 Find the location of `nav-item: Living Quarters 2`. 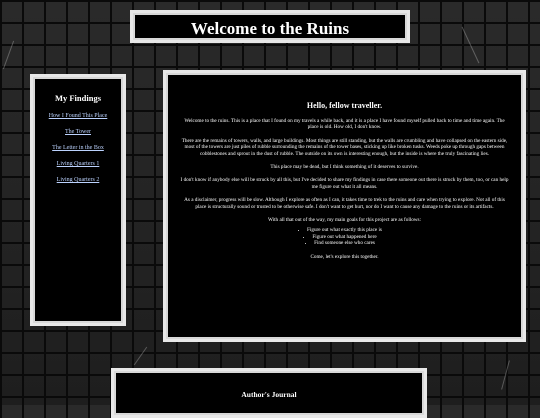

nav-item: Living Quarters 2 is located at coordinates (78, 180).